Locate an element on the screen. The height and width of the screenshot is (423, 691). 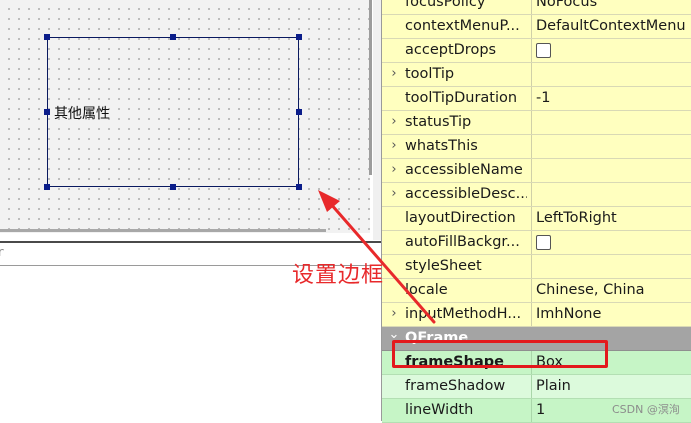
canvas-vertical-scrollbar is located at coordinates (370, 87).